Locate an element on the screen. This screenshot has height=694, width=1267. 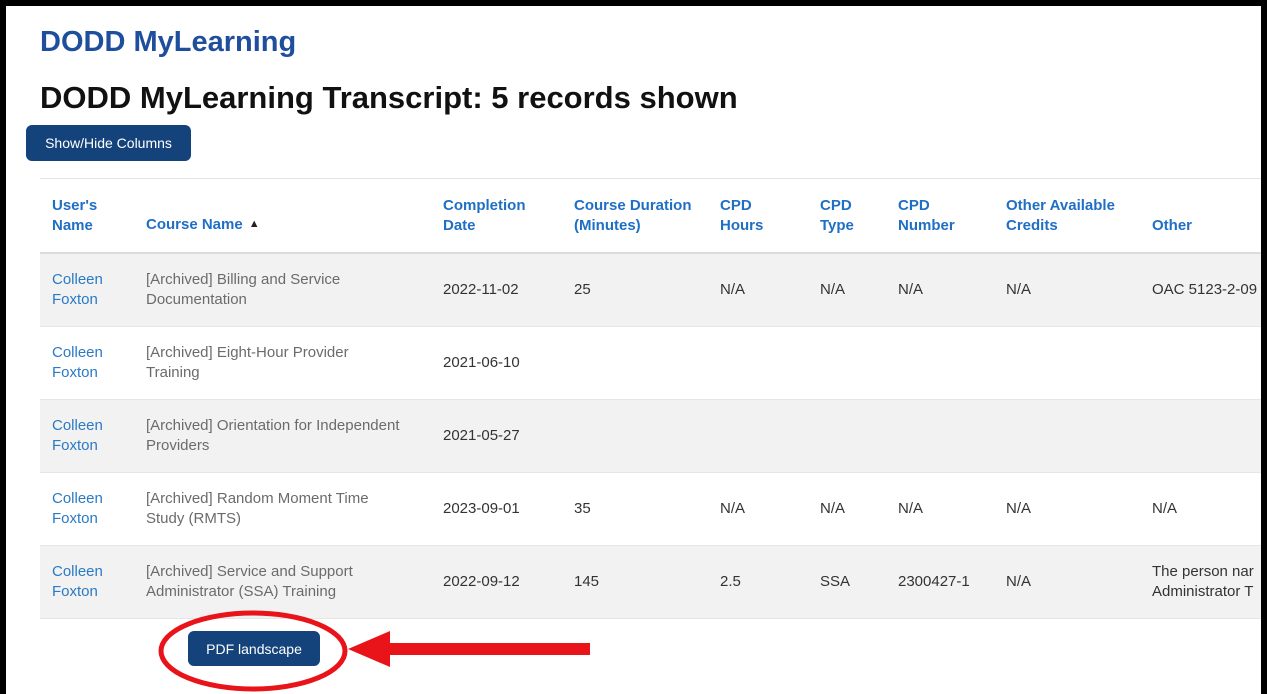
course-name-cell: [Archived] Eight-Hour Provider Training is located at coordinates (282, 363).